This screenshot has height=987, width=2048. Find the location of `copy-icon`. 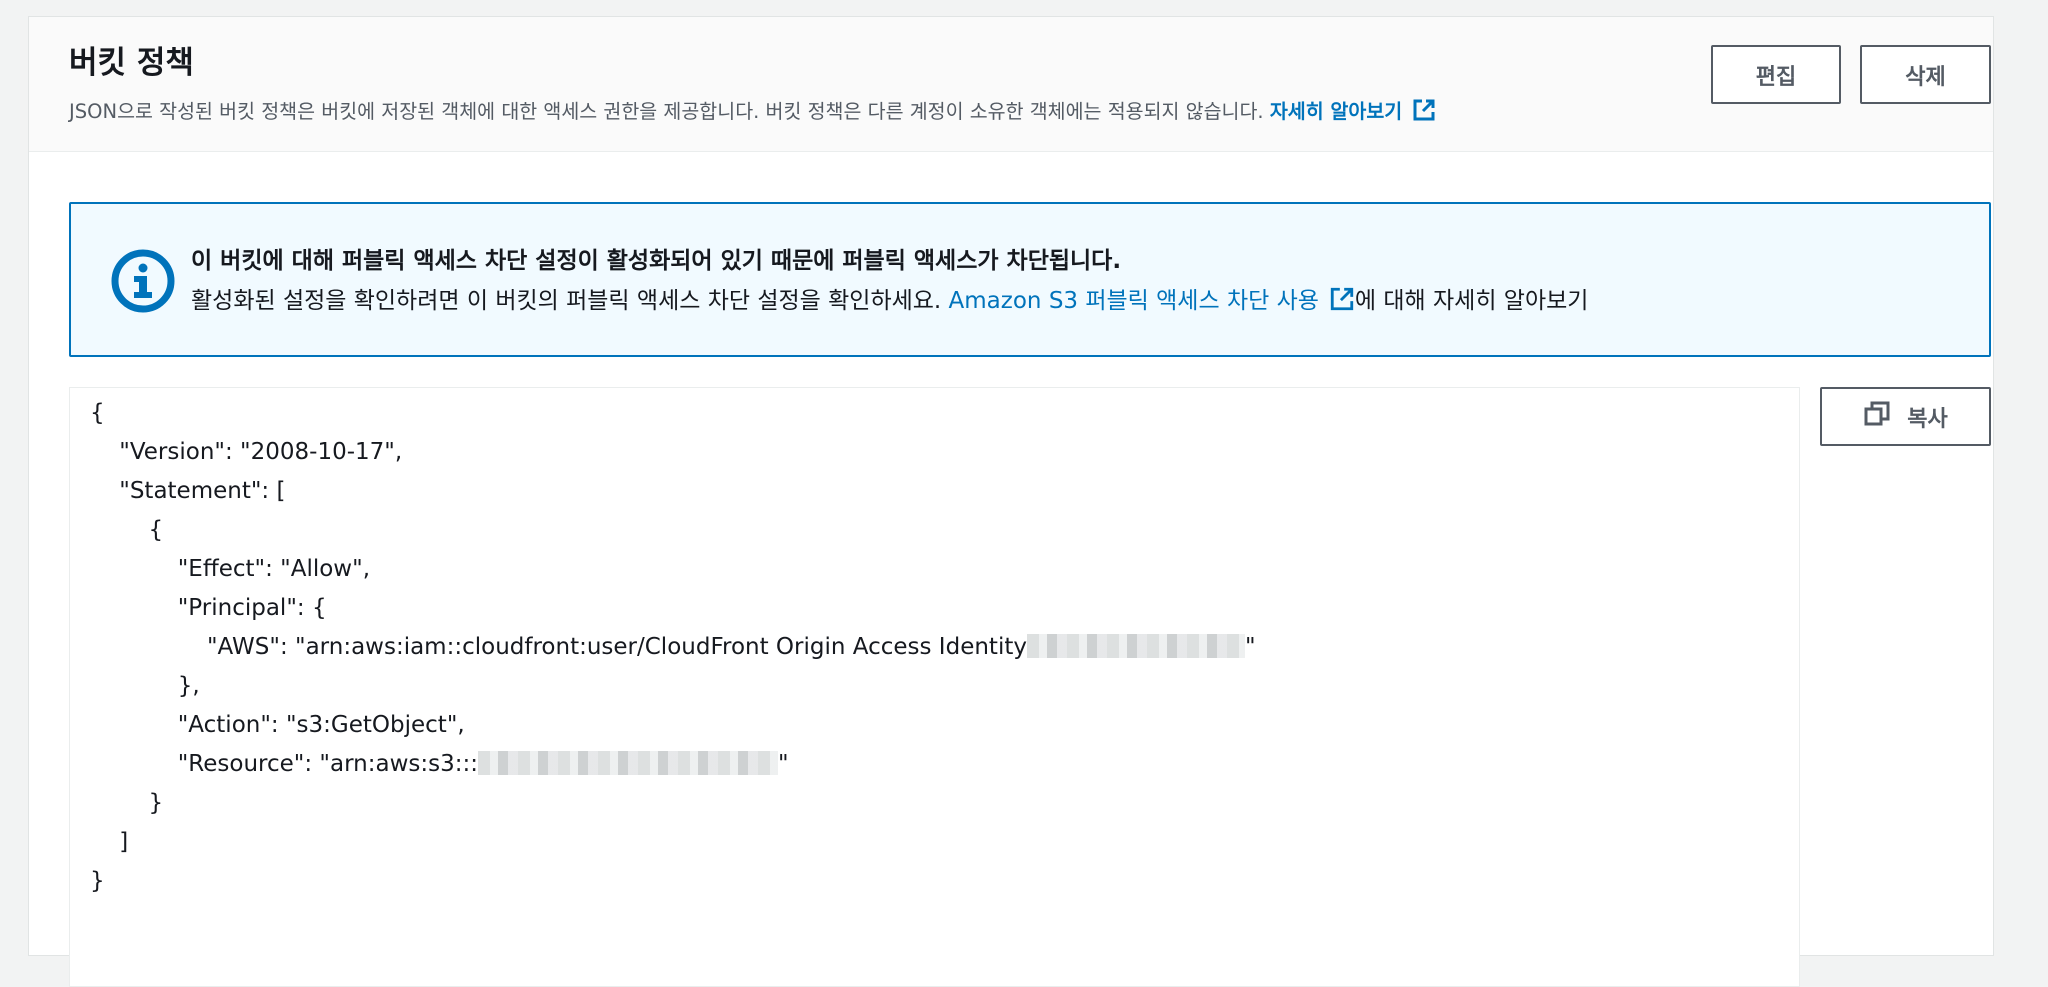

copy-icon is located at coordinates (1885, 417).